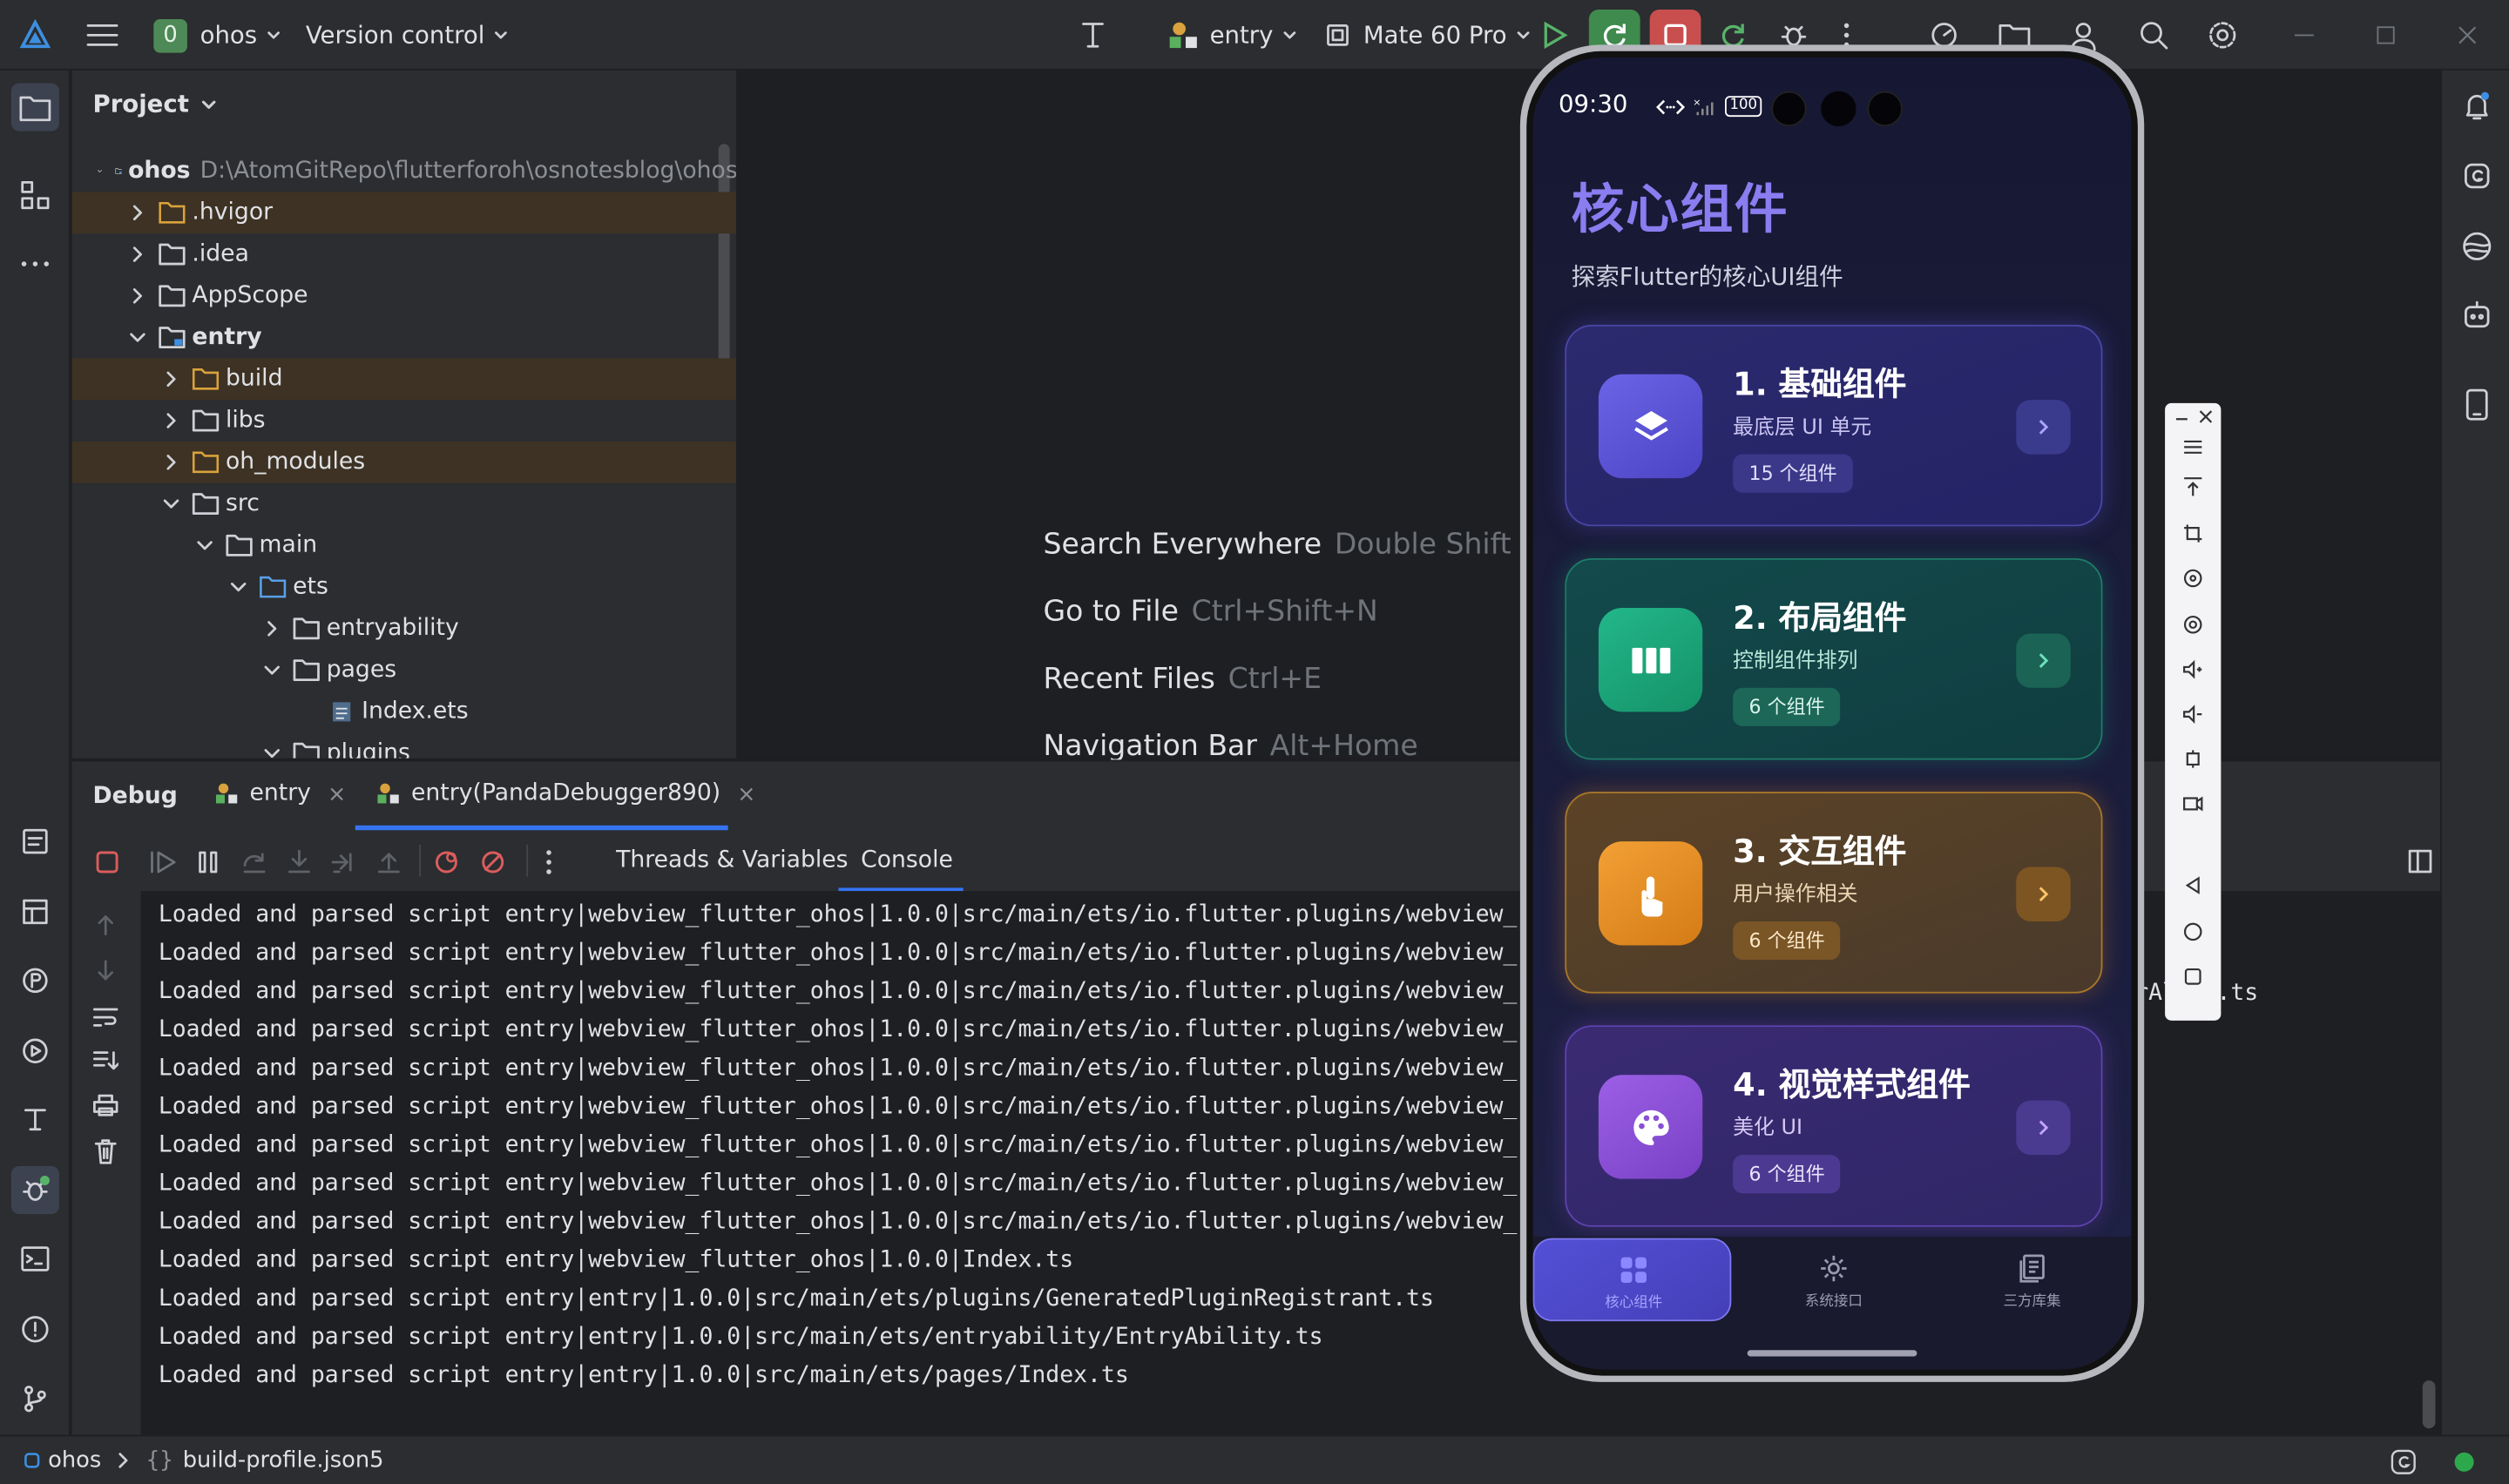 The image size is (2509, 1484). Describe the element at coordinates (492, 862) in the screenshot. I see `mute-breakpoints-icon` at that location.